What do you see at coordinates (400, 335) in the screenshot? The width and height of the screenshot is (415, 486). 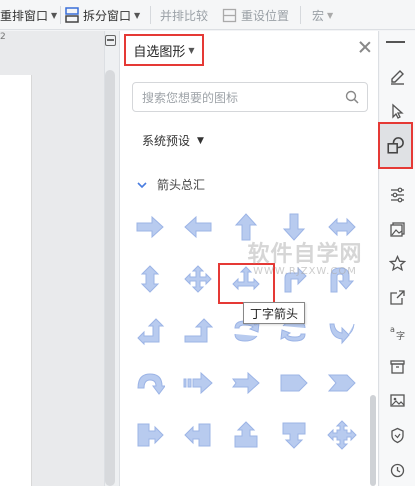 I see `svg-text: 字` at bounding box center [400, 335].